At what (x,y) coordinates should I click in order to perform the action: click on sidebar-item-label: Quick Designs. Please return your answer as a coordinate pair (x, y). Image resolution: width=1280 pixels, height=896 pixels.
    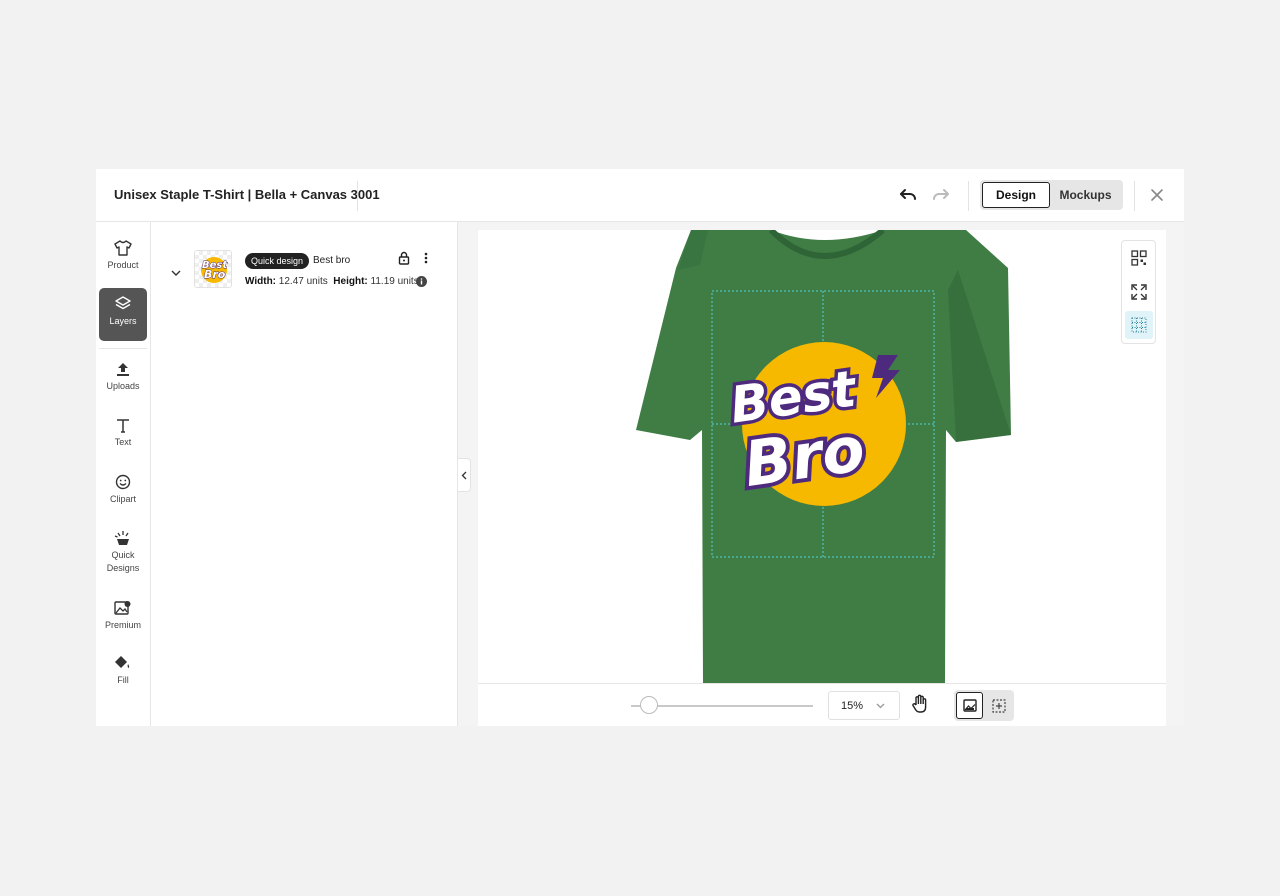
    Looking at the image, I should click on (123, 561).